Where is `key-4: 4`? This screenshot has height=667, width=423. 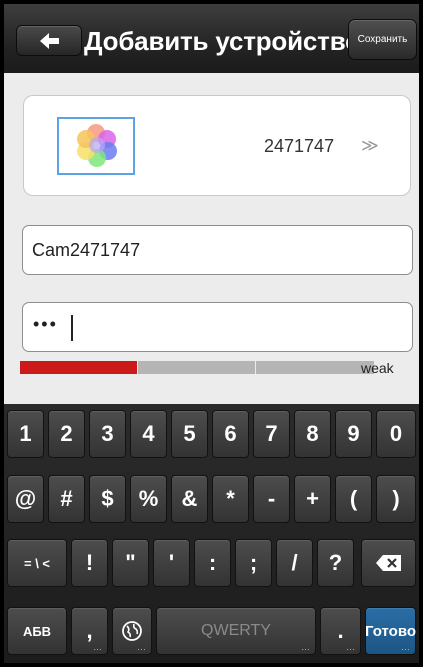 key-4: 4 is located at coordinates (148, 434).